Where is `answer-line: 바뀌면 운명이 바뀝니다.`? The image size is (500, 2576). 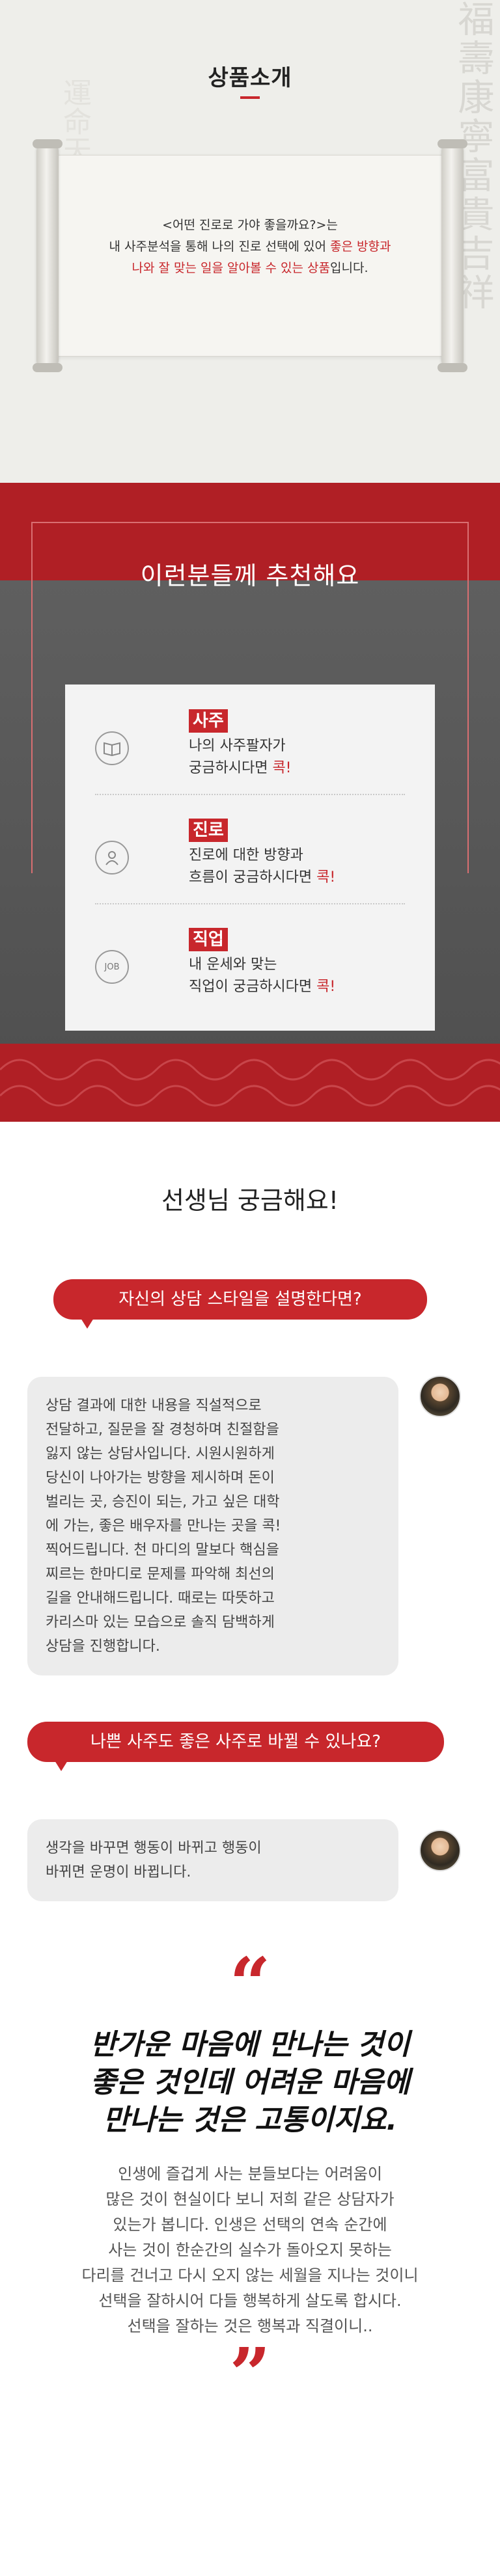 answer-line: 바뀌면 운명이 바뀝니다. is located at coordinates (118, 1872).